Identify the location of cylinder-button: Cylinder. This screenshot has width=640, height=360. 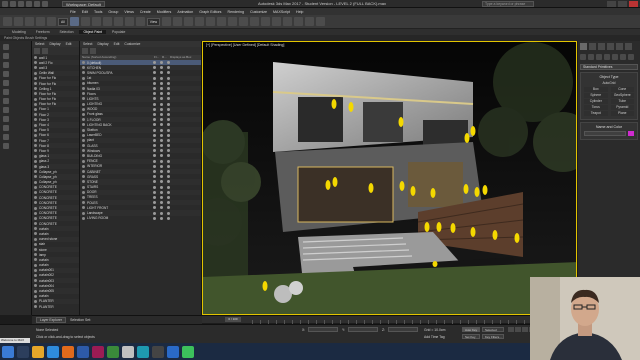
(596, 101).